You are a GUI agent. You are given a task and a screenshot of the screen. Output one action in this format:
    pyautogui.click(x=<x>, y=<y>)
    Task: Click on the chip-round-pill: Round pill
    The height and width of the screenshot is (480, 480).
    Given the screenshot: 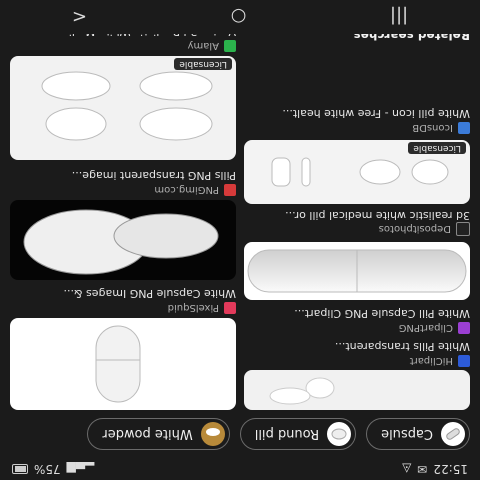 What is the action you would take?
    pyautogui.click(x=298, y=434)
    